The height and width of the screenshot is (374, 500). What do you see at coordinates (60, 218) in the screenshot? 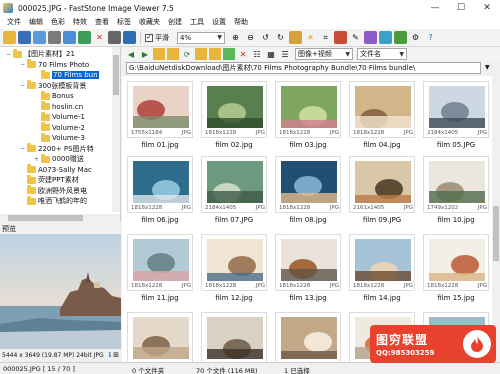
I see `tree-horizontal-scrollbar` at bounding box center [60, 218].